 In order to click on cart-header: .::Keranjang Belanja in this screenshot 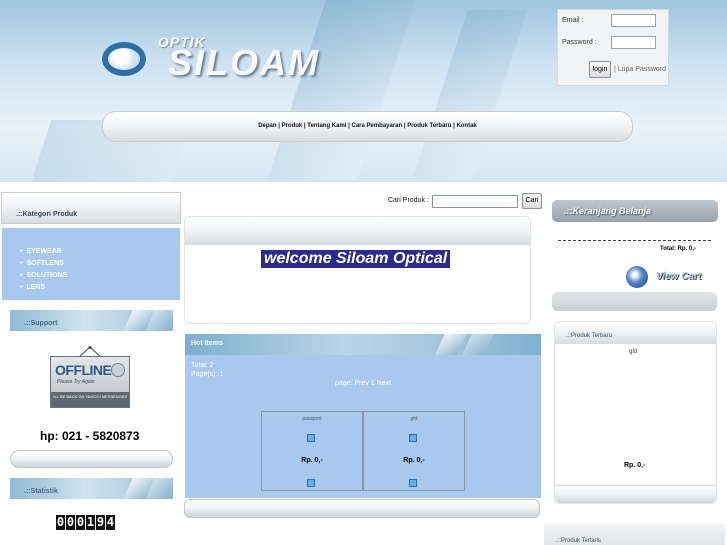, I will do `click(635, 211)`.